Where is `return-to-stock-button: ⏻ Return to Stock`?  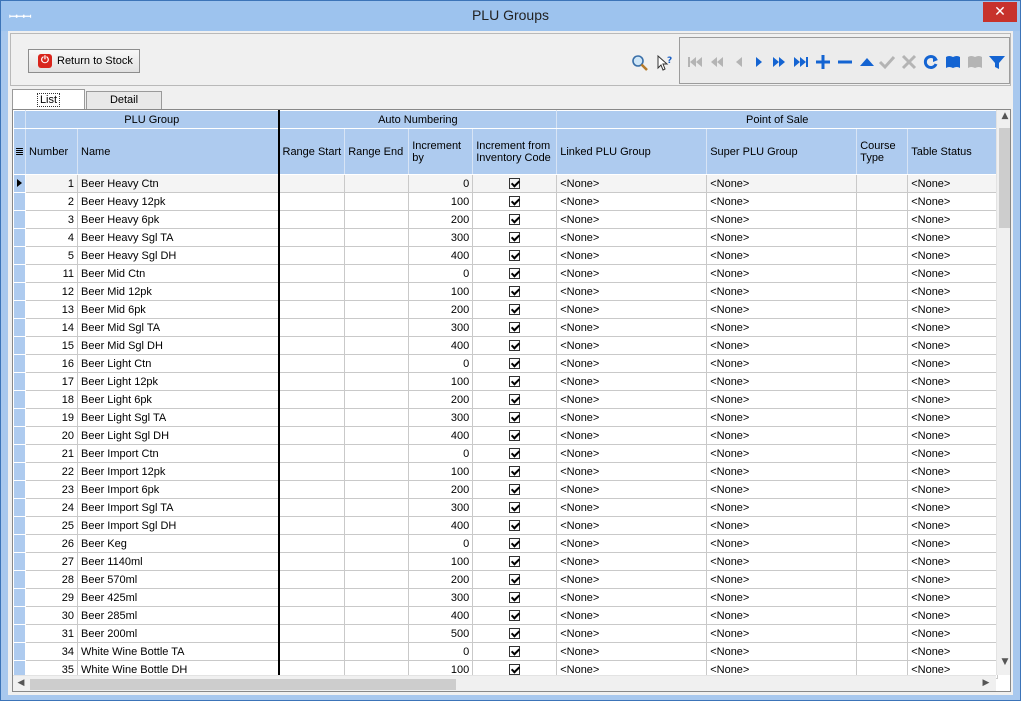 return-to-stock-button: ⏻ Return to Stock is located at coordinates (84, 61).